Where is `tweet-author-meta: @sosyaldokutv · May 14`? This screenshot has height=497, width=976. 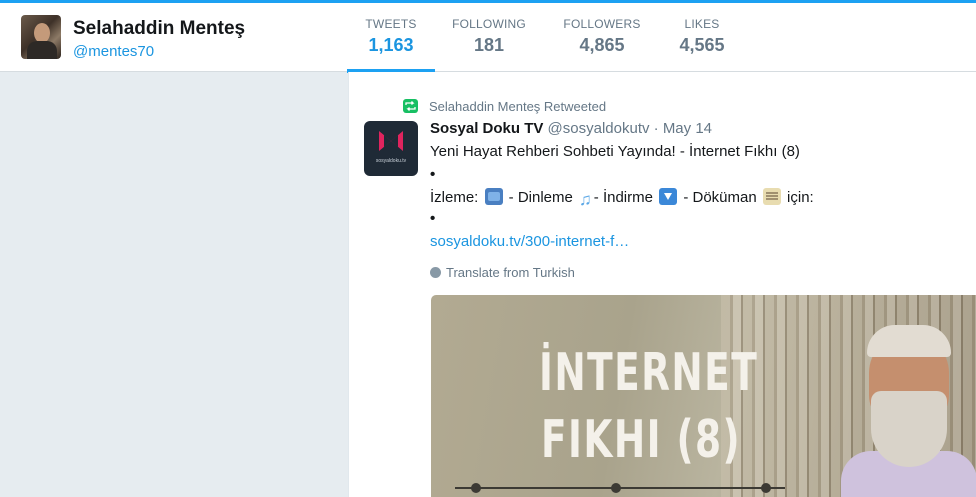 tweet-author-meta: @sosyaldokutv · May 14 is located at coordinates (630, 128).